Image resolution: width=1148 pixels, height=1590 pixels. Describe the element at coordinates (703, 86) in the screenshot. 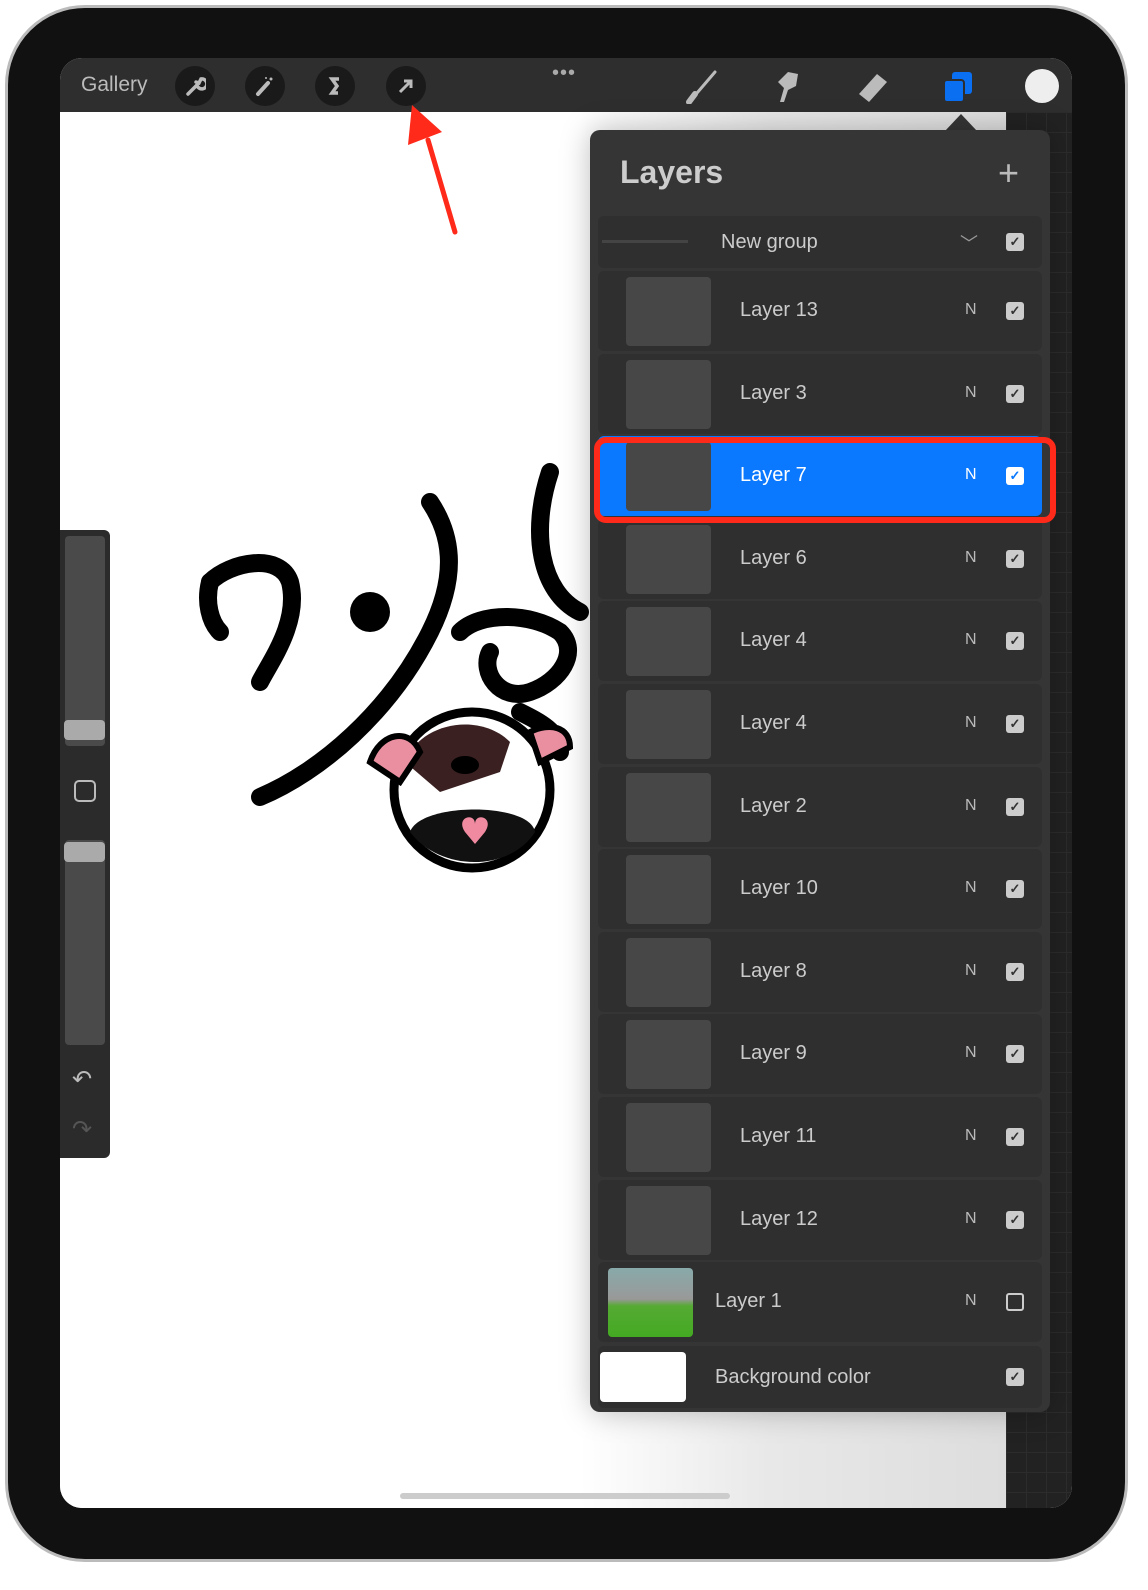

I see `brush-icon` at that location.